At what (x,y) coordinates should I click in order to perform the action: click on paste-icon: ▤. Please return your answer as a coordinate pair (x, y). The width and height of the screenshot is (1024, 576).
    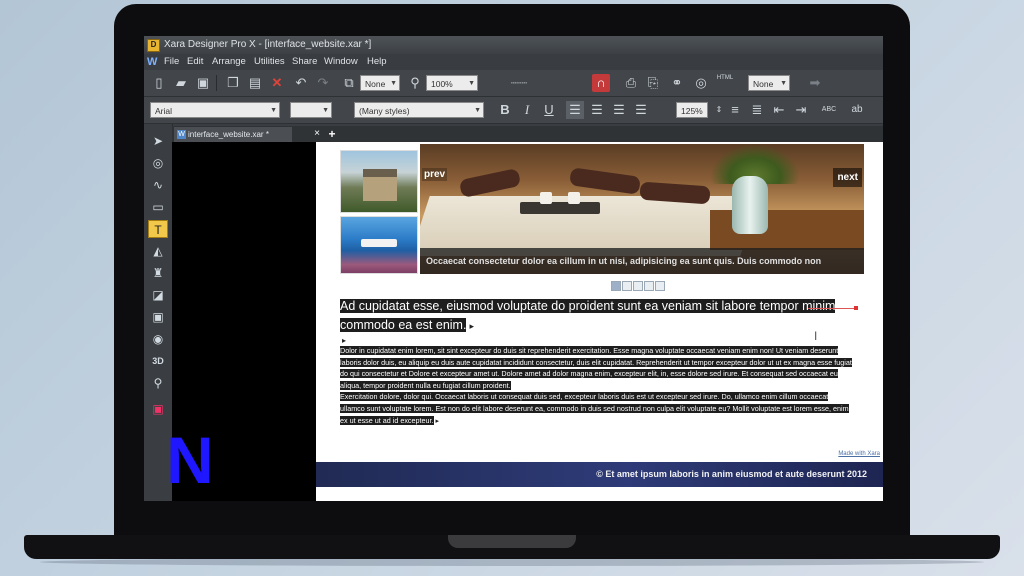
    Looking at the image, I should click on (255, 83).